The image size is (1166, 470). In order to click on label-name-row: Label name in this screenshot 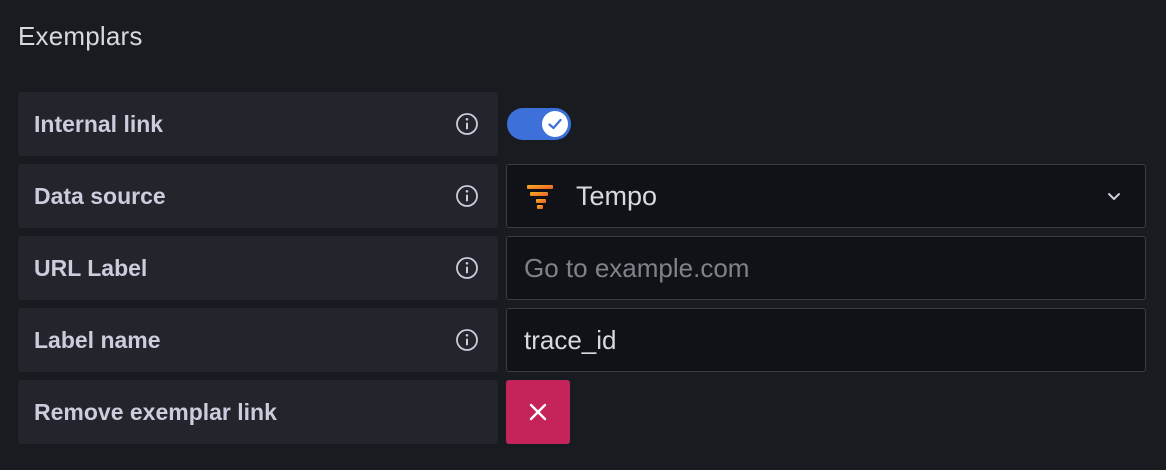, I will do `click(592, 340)`.